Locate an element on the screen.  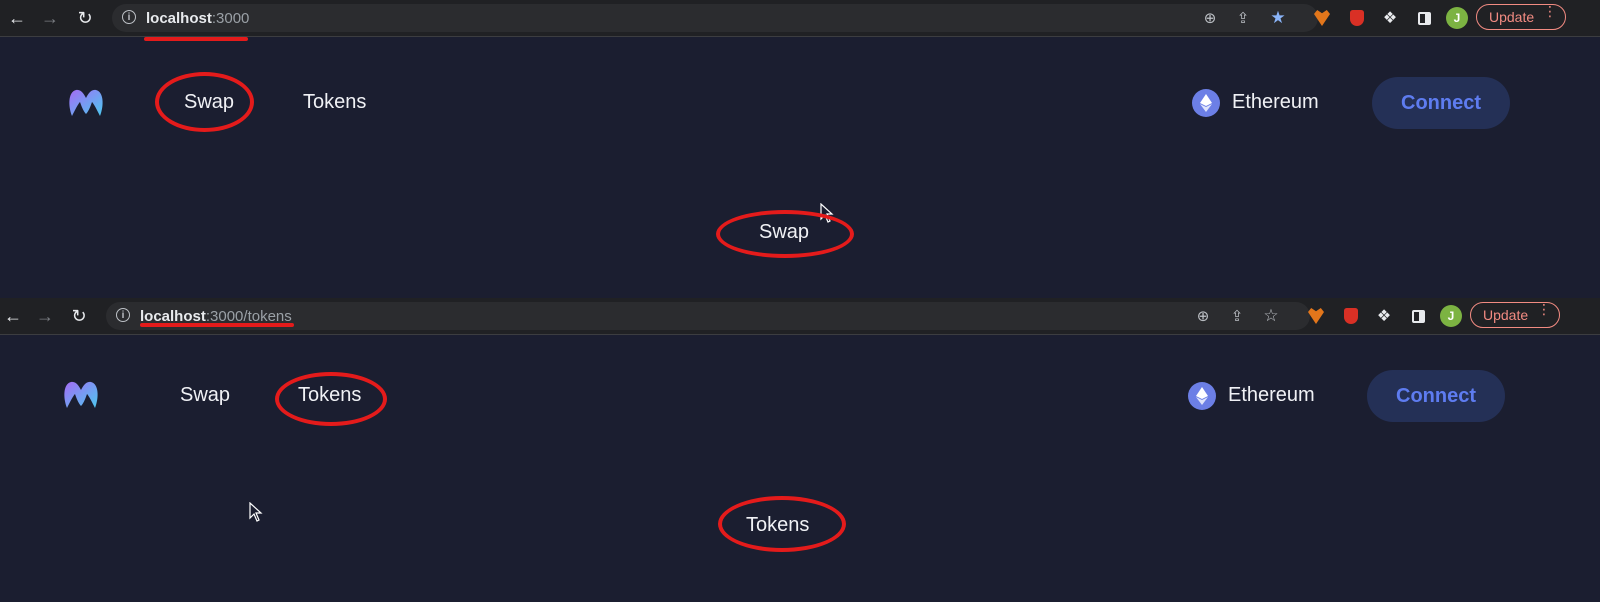
star-icon: ☆ is located at coordinates (1271, 315).